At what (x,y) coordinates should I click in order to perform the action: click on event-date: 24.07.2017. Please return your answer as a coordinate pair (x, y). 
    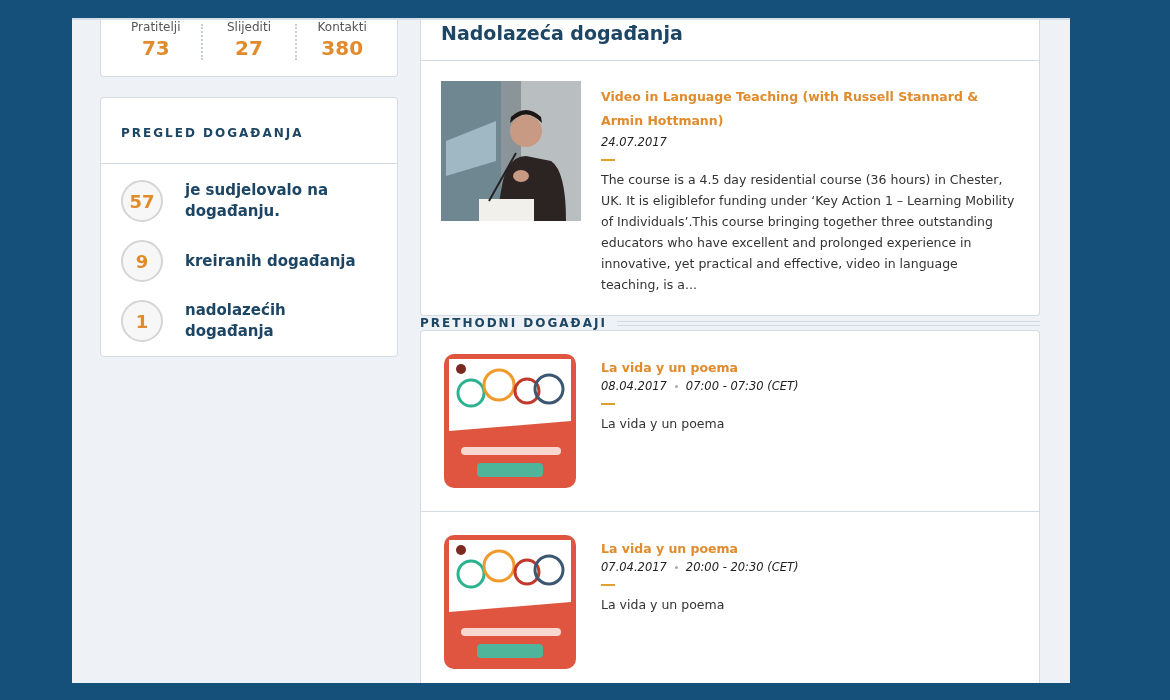
    Looking at the image, I should click on (634, 142).